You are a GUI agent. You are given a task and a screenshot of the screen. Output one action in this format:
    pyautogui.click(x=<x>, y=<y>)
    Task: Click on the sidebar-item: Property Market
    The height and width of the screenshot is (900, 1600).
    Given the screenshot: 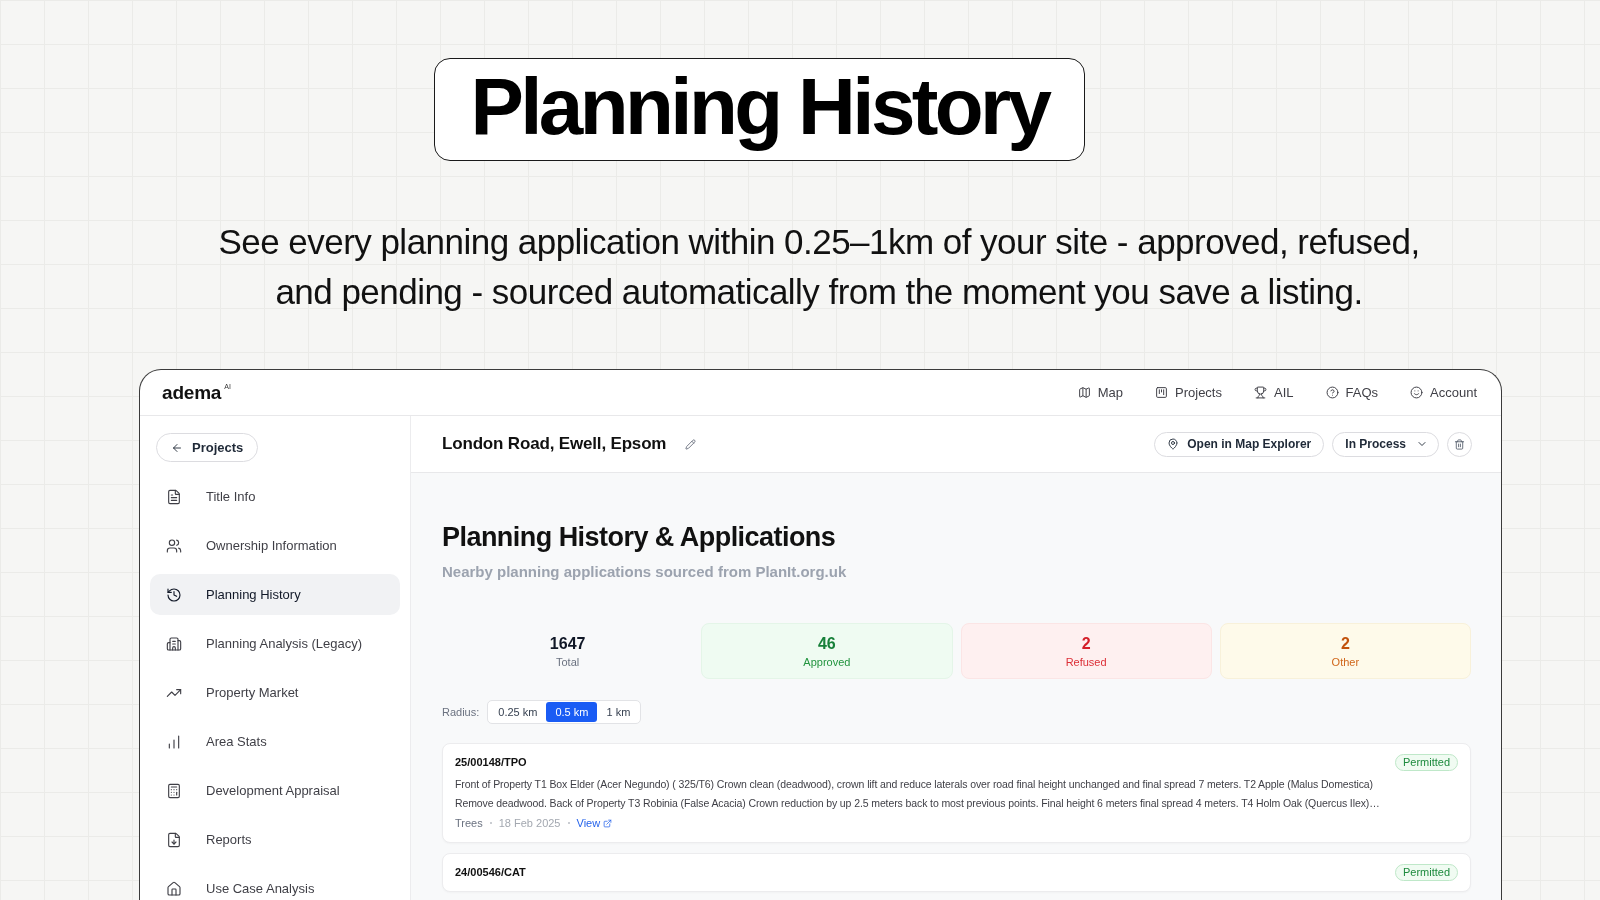 What is the action you would take?
    pyautogui.click(x=275, y=692)
    